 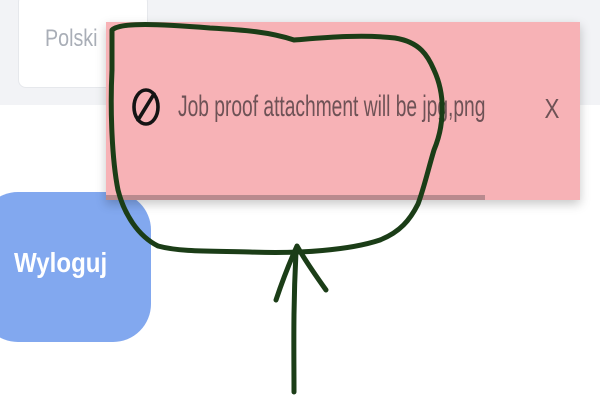 What do you see at coordinates (71, 38) in the screenshot?
I see `language-selector-value: Polski` at bounding box center [71, 38].